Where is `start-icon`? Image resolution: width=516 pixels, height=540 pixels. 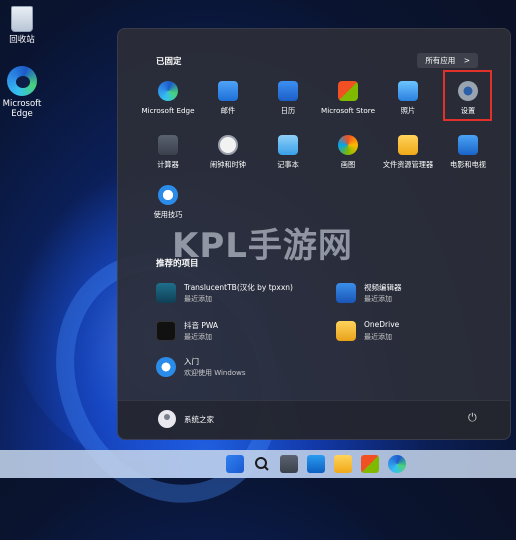
start-icon is located at coordinates (235, 464).